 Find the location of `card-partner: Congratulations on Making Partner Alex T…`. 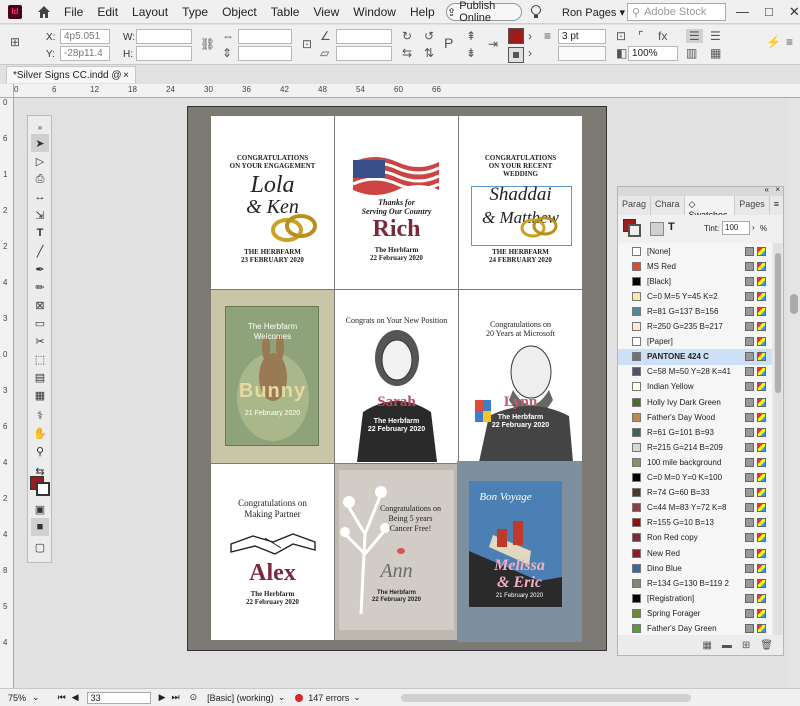

card-partner: Congratulations on Making Partner Alex T… is located at coordinates (272, 552).